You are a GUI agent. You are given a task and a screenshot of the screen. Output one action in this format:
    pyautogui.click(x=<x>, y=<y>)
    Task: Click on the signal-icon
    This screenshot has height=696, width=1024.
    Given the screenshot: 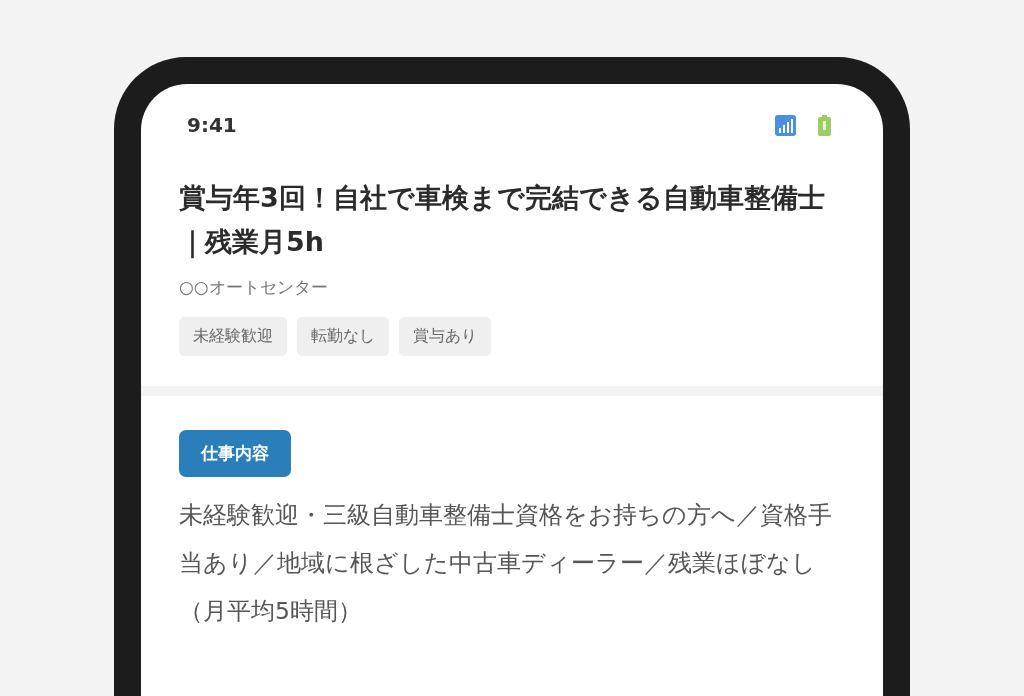 What is the action you would take?
    pyautogui.click(x=785, y=125)
    